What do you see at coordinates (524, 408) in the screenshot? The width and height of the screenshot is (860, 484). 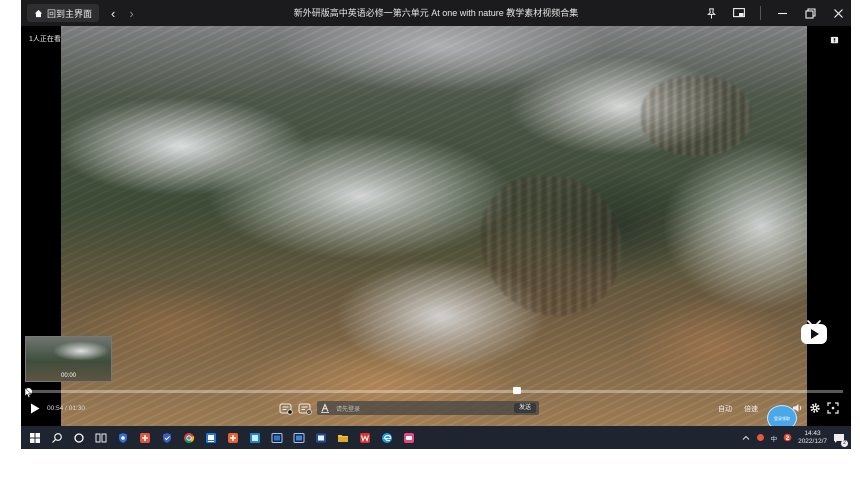 I see `send-button: 发送` at bounding box center [524, 408].